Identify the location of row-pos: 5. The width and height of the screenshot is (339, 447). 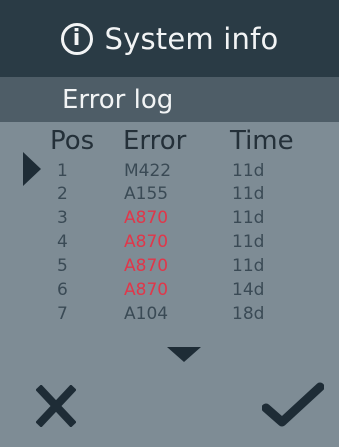
(62, 266).